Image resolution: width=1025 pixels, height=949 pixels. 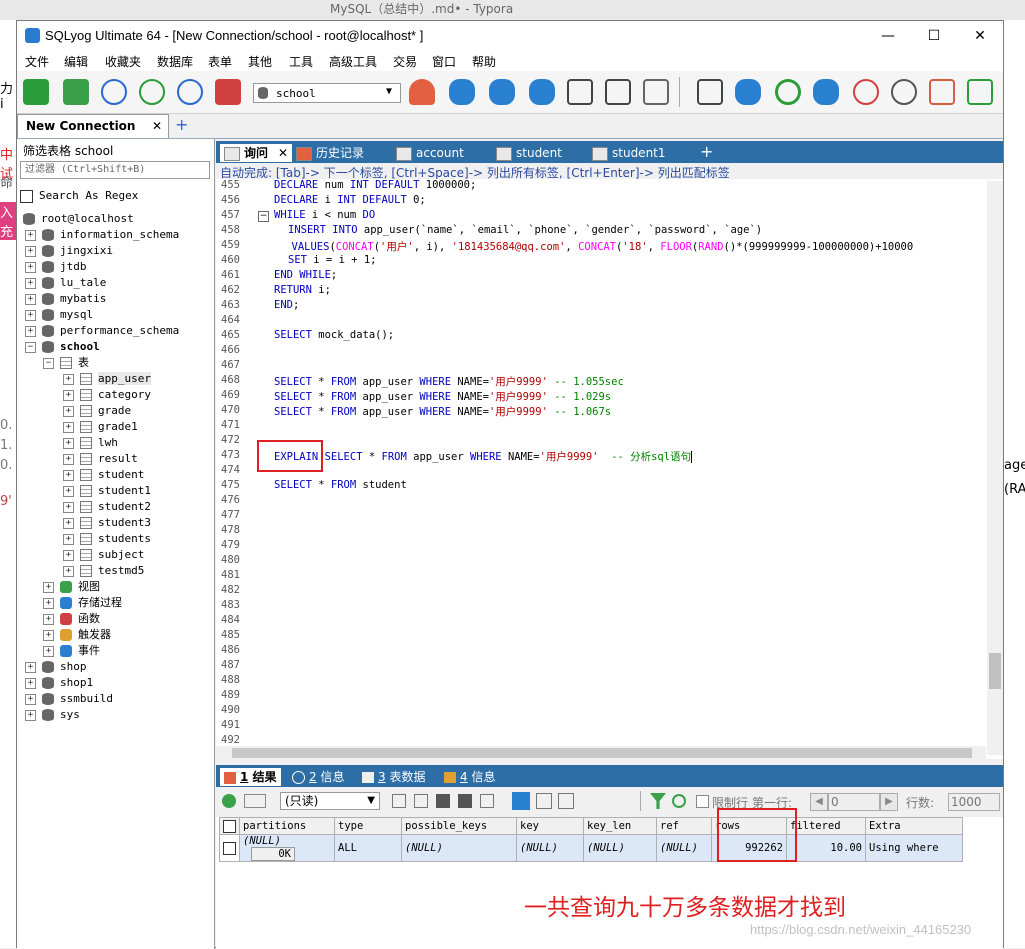 What do you see at coordinates (368, 826) in the screenshot?
I see `column-header: type` at bounding box center [368, 826].